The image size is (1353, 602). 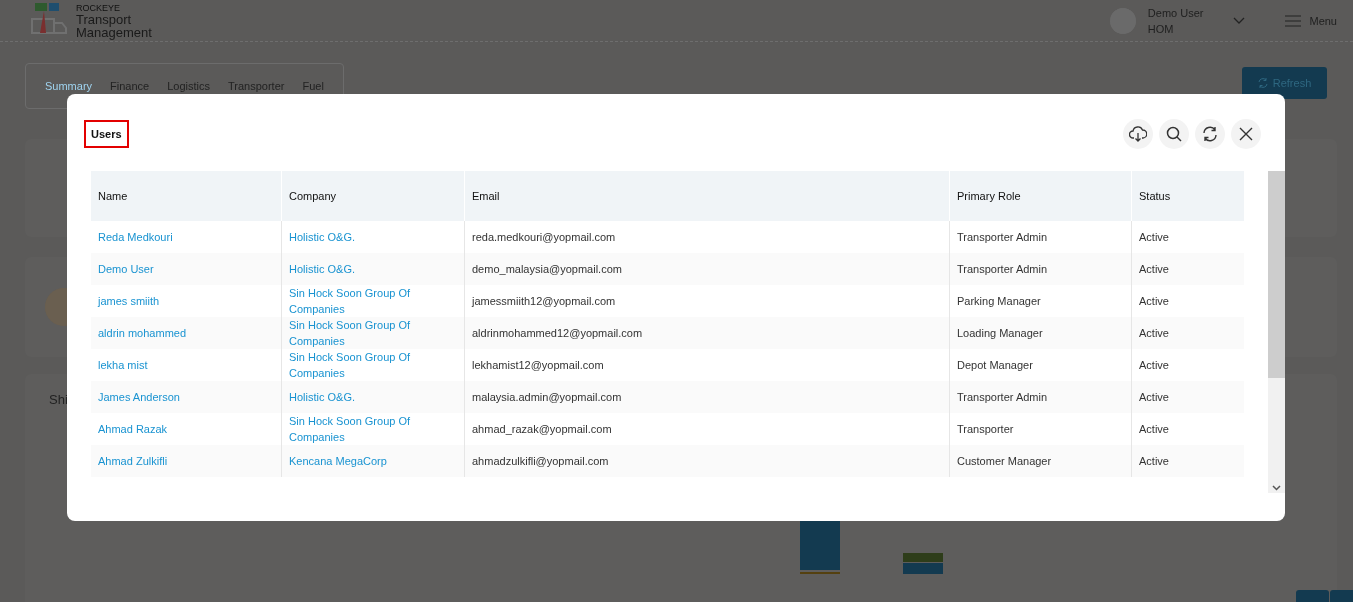 What do you see at coordinates (186, 237) in the screenshot?
I see `user-name-link: Reda Medkouri` at bounding box center [186, 237].